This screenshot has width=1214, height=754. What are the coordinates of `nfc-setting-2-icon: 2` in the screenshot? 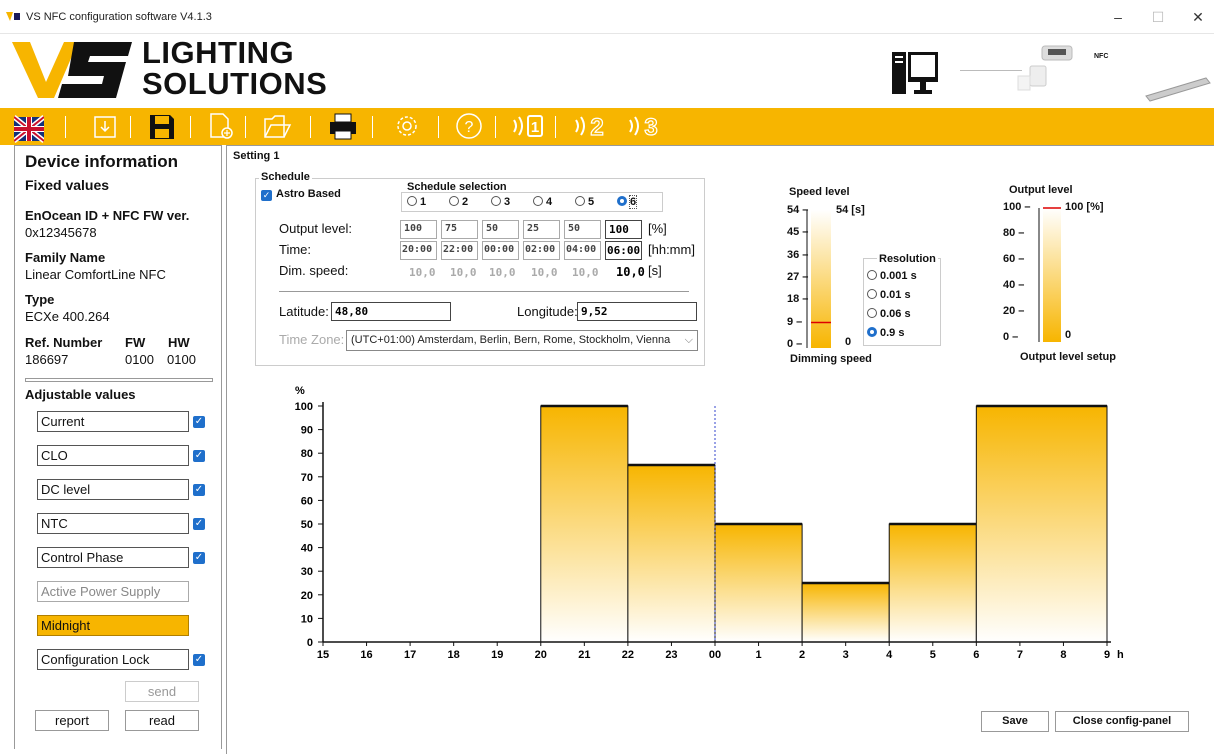 It's located at (590, 126).